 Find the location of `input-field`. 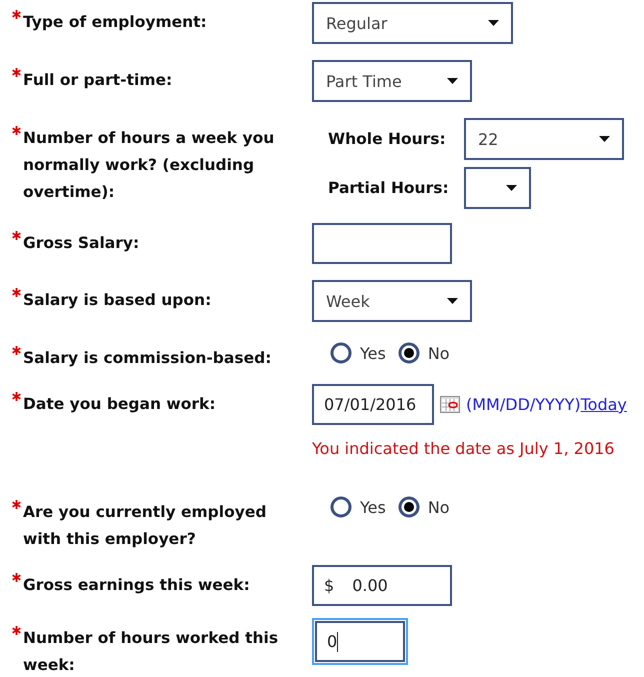

input-field is located at coordinates (382, 243).